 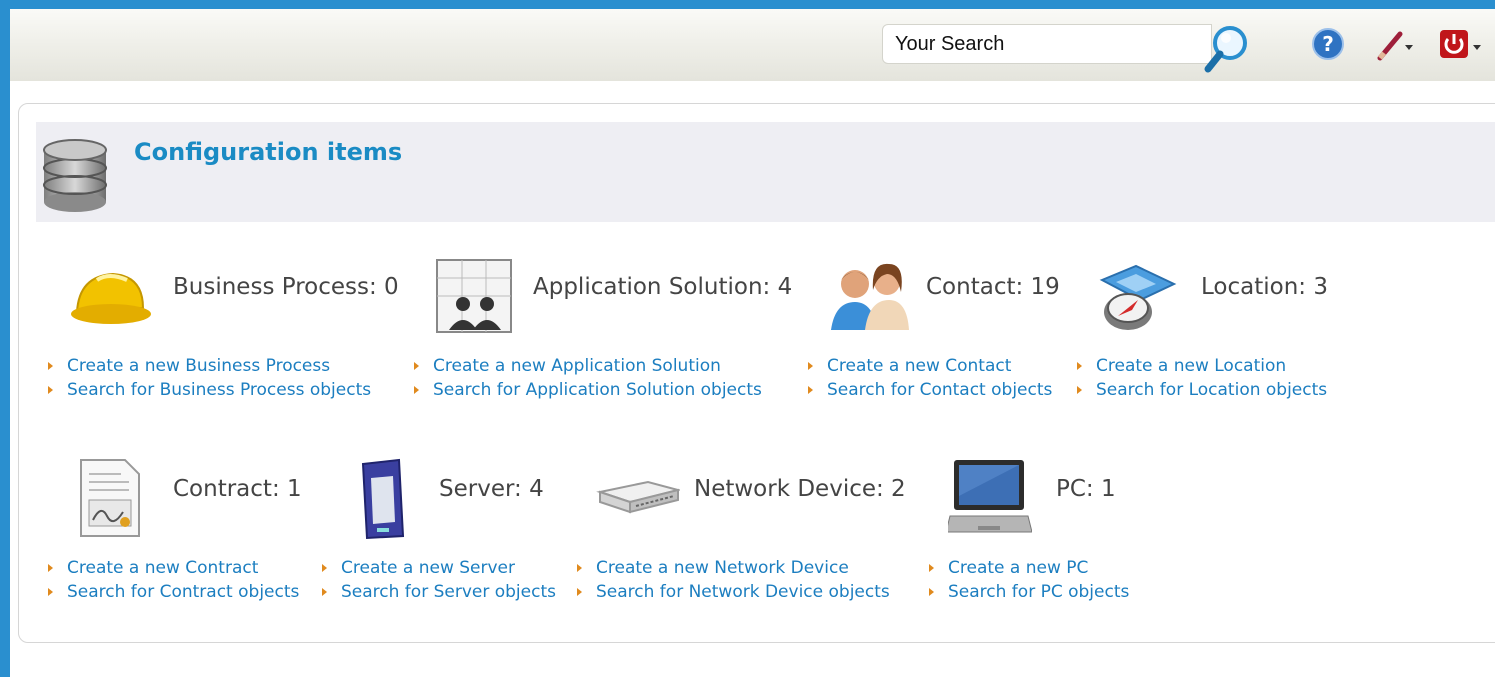 What do you see at coordinates (286, 287) in the screenshot?
I see `business-process-count: Business Process: 0` at bounding box center [286, 287].